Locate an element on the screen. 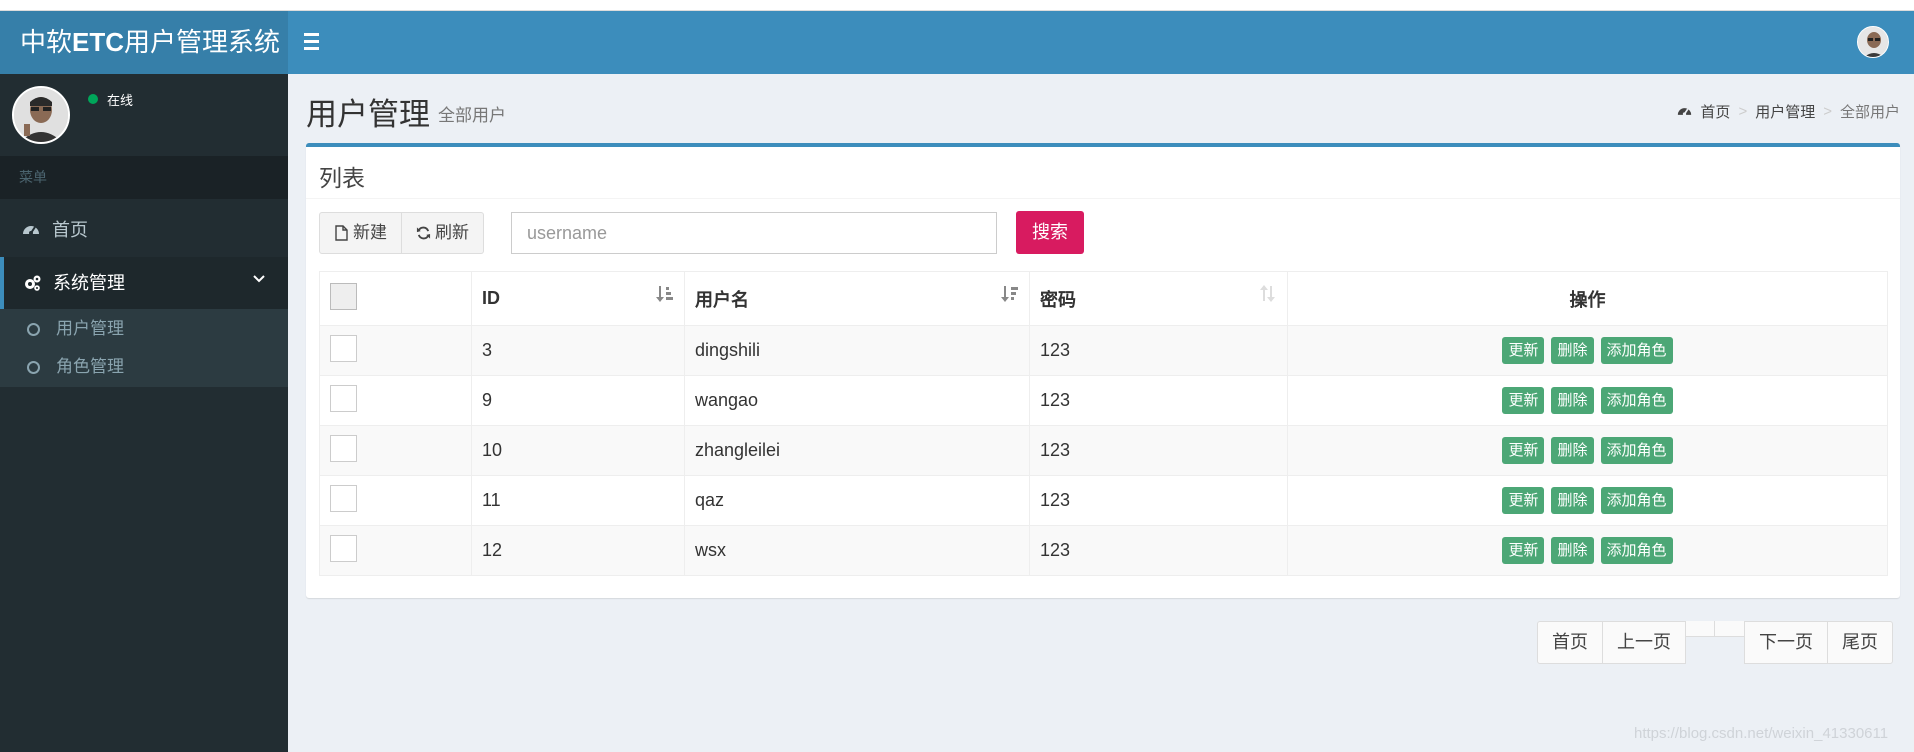 This screenshot has width=1914, height=752. breadcrumb: 首页 > 用户管理 > 全部用户 is located at coordinates (1788, 111).